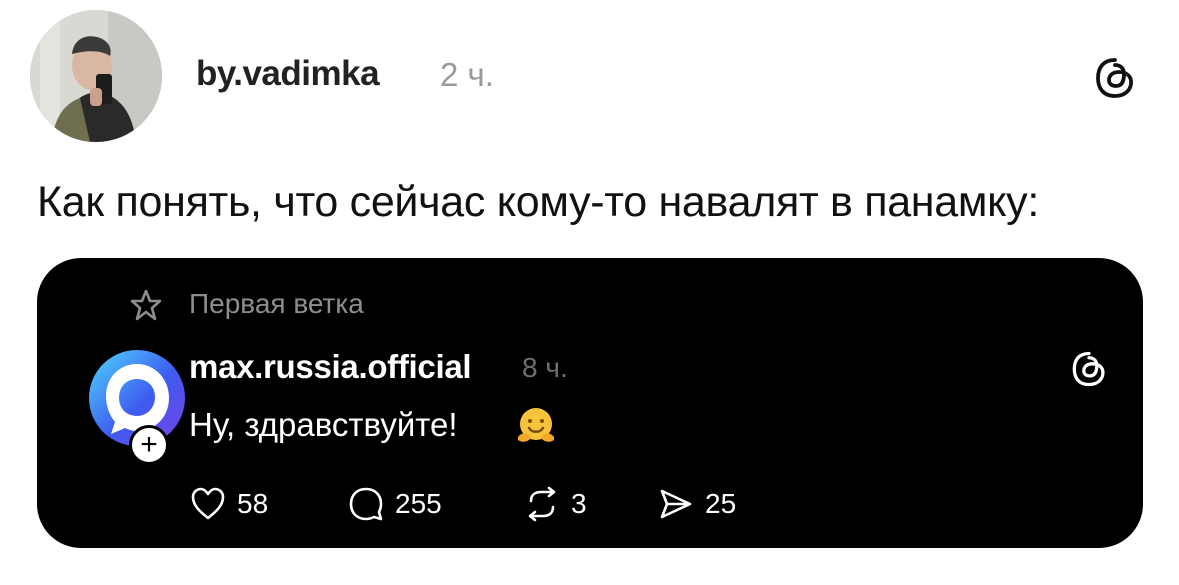  I want to click on post-timestamp: 2 ч., so click(467, 74).